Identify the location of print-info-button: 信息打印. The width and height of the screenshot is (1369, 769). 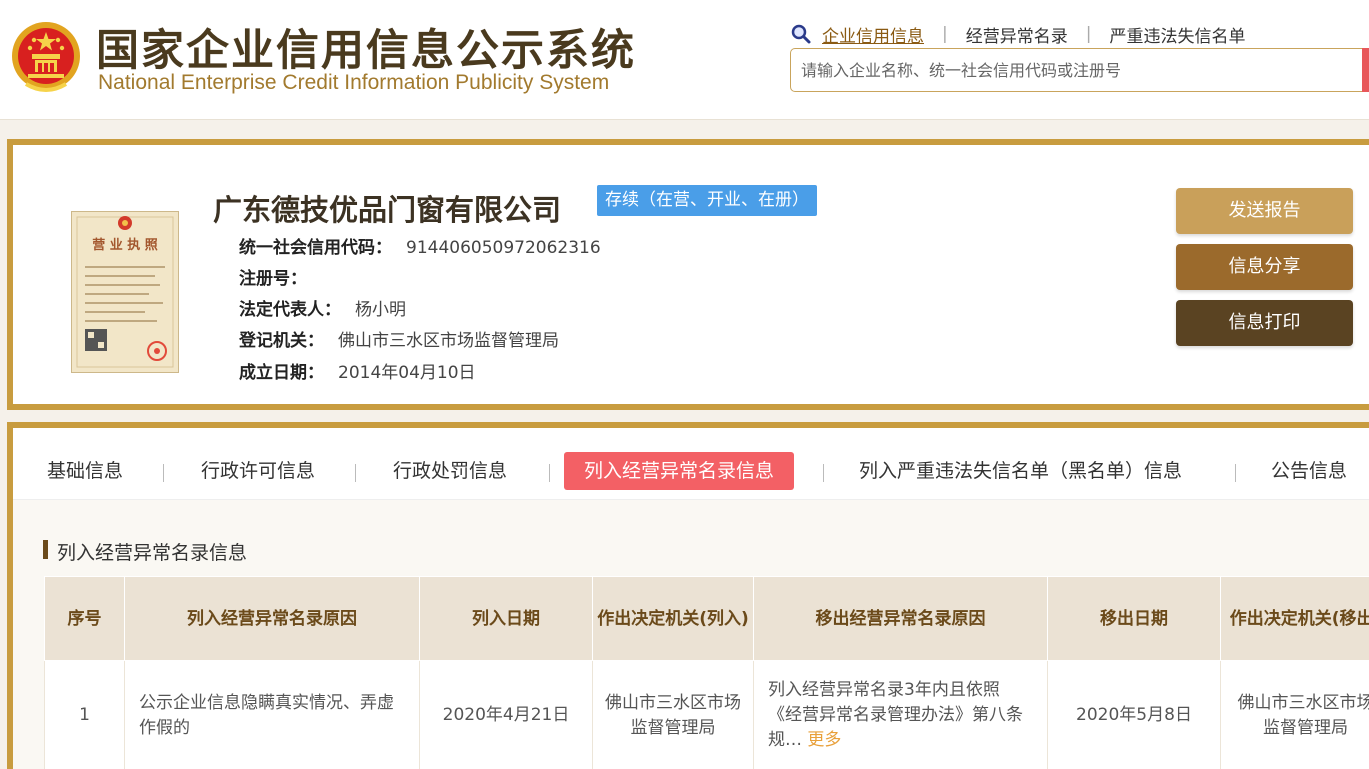
(1264, 323).